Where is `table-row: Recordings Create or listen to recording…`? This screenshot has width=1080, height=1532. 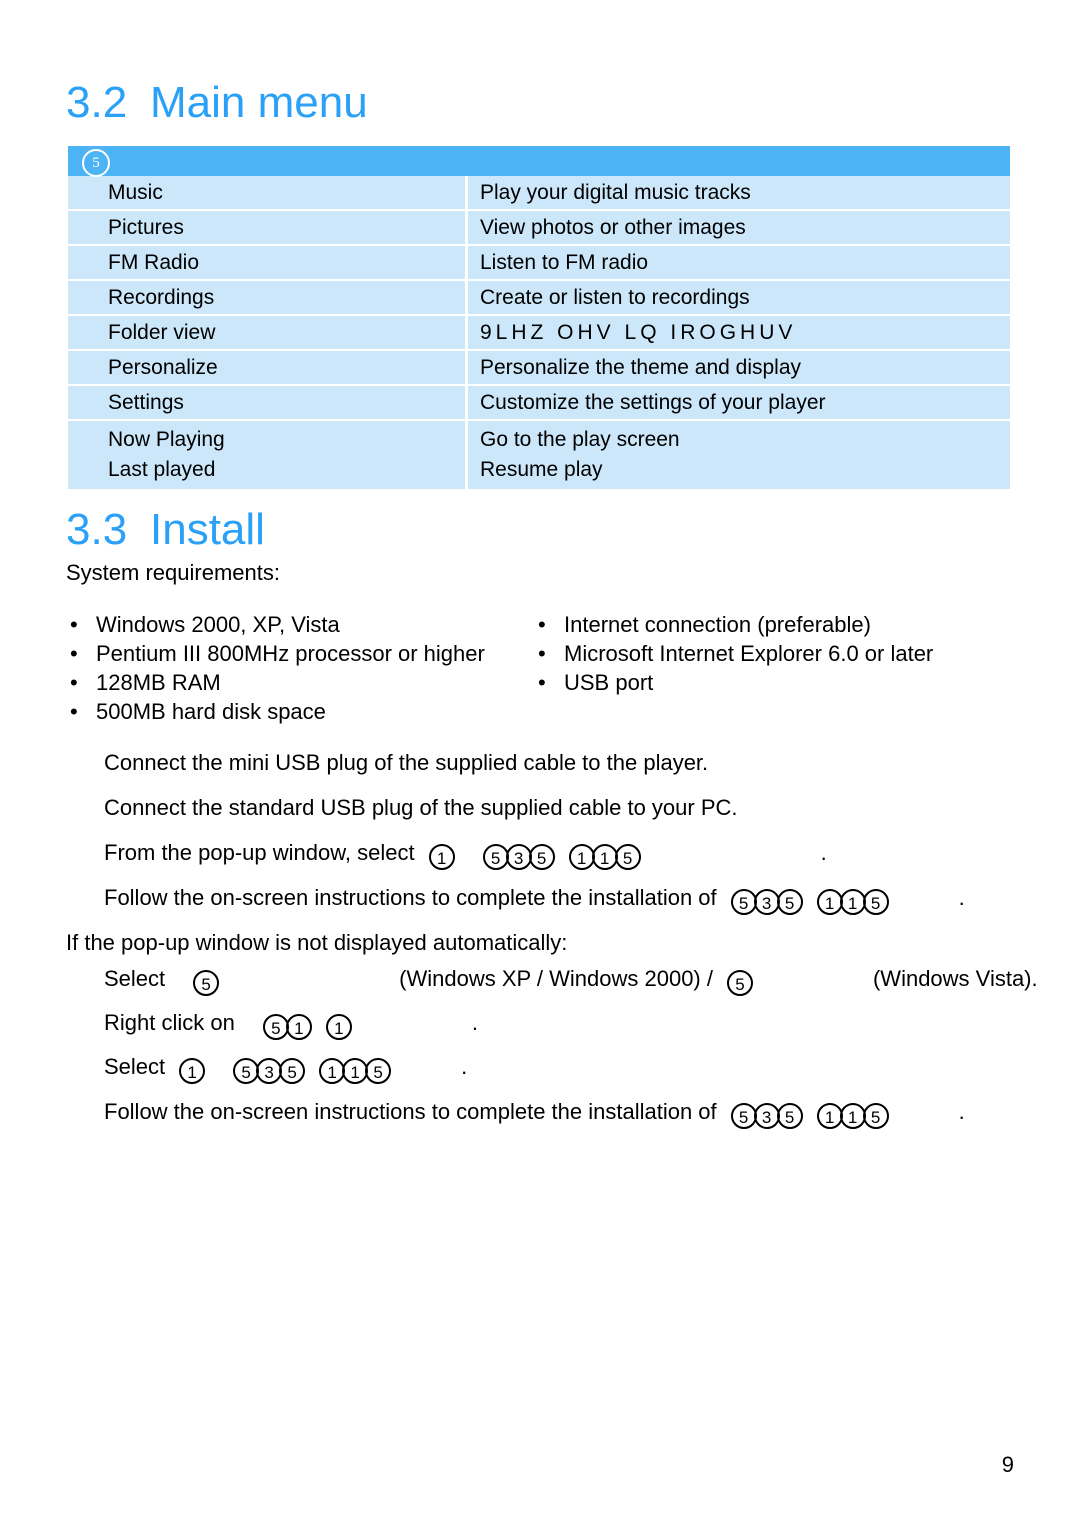
table-row: Recordings Create or listen to recording… is located at coordinates (539, 298).